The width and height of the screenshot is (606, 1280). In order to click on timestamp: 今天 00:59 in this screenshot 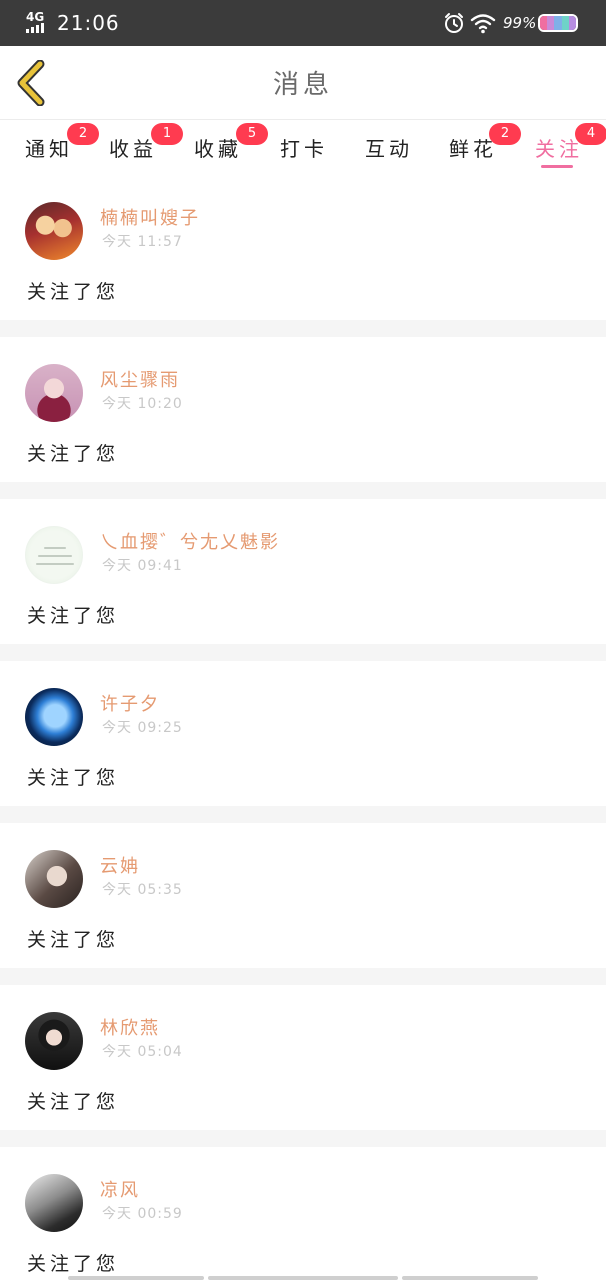, I will do `click(142, 1214)`.